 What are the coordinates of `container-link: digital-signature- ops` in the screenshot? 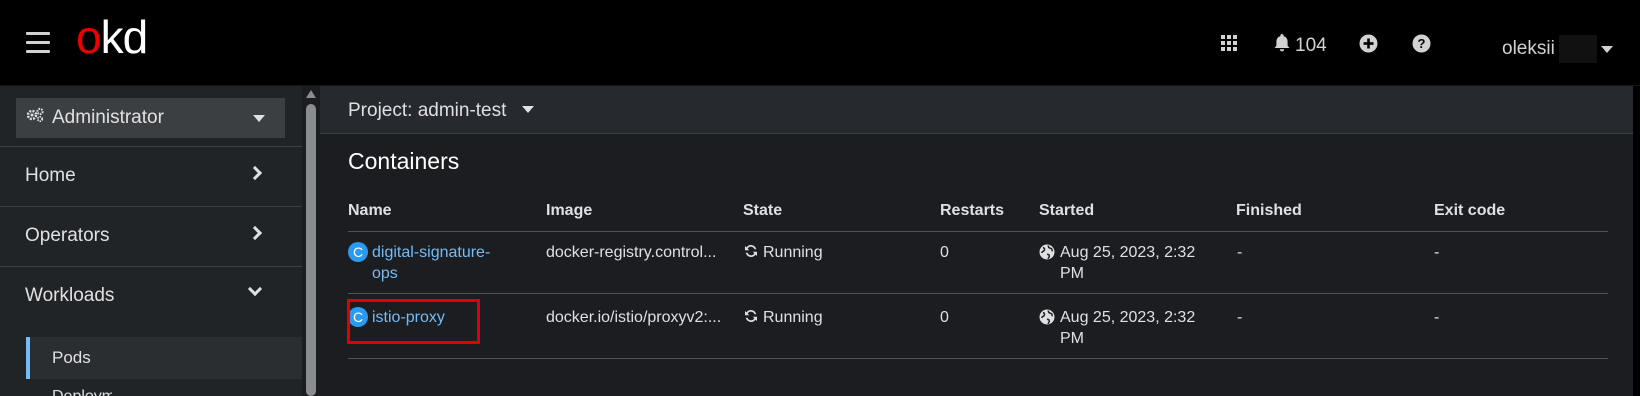 It's located at (437, 263).